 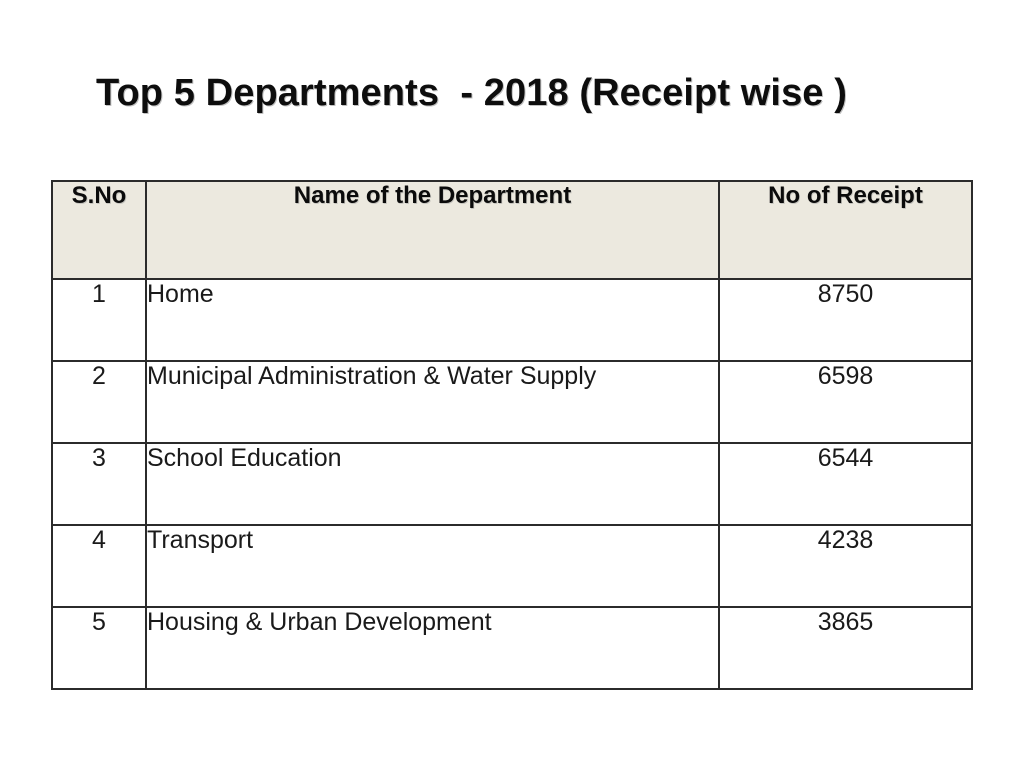 What do you see at coordinates (845, 402) in the screenshot?
I see `cell-no-of-receipt: 6598` at bounding box center [845, 402].